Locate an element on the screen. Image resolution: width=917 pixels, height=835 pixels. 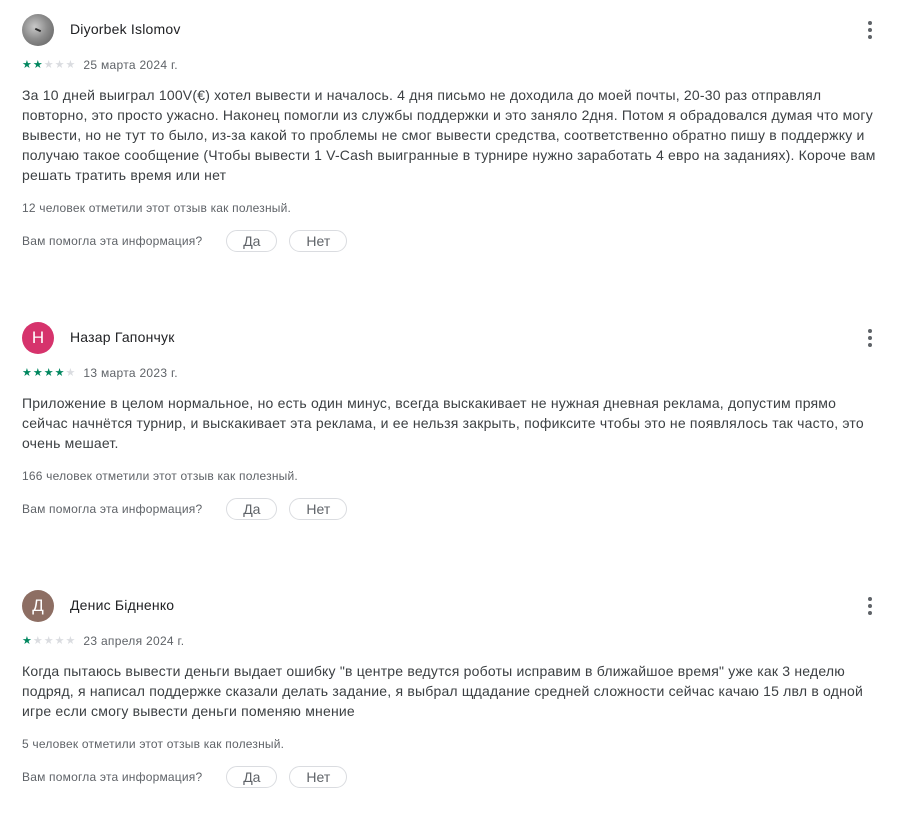
review-date: 25 марта 2024 г. is located at coordinates (130, 65).